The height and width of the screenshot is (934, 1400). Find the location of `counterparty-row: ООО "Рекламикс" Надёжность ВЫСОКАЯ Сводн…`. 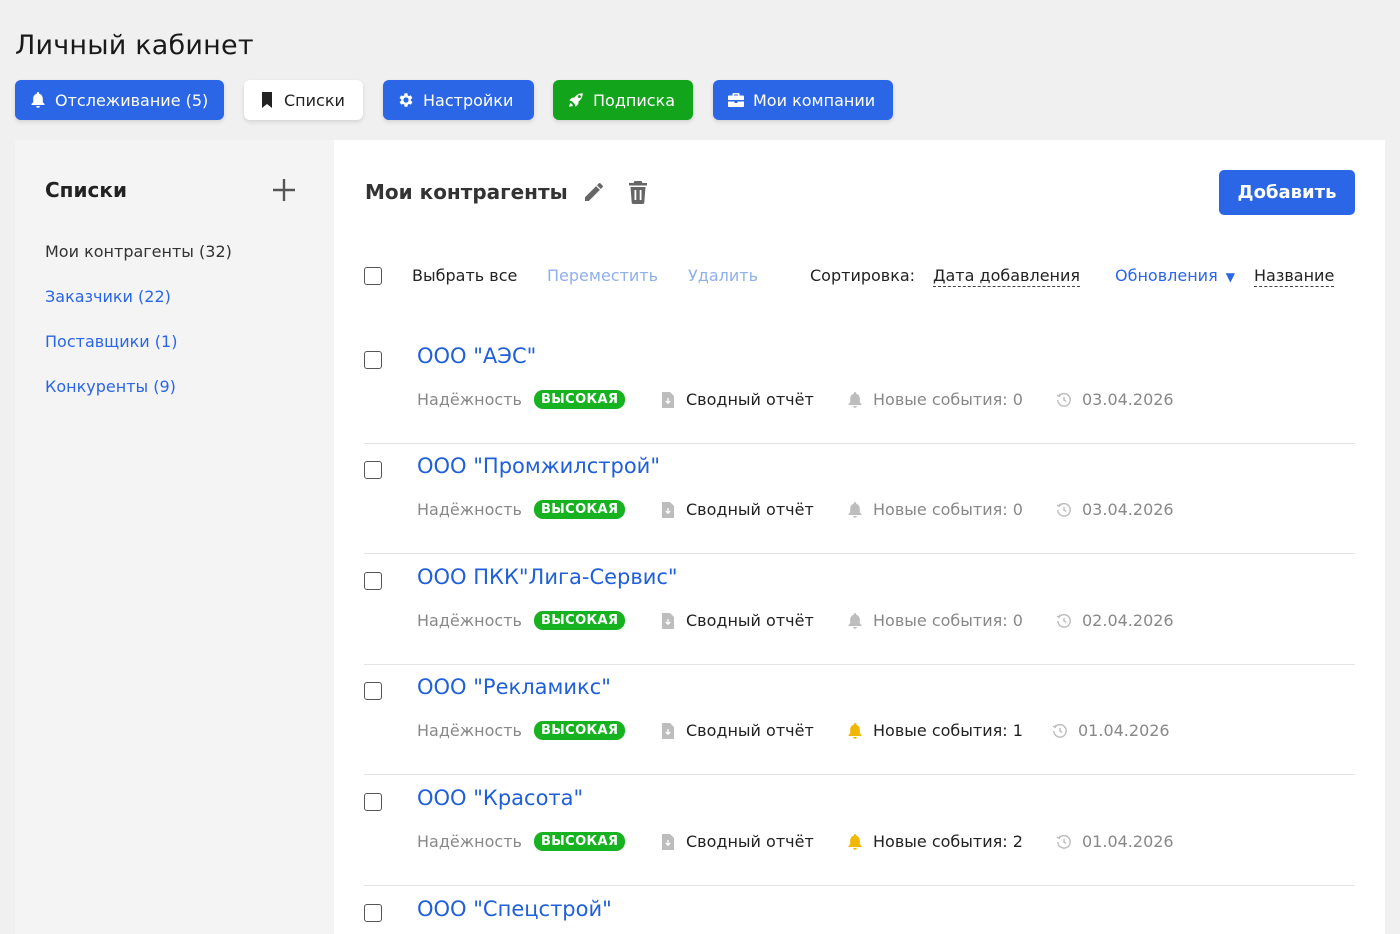

counterparty-row: ООО "Рекламикс" Надёжность ВЫСОКАЯ Сводн… is located at coordinates (859, 720).